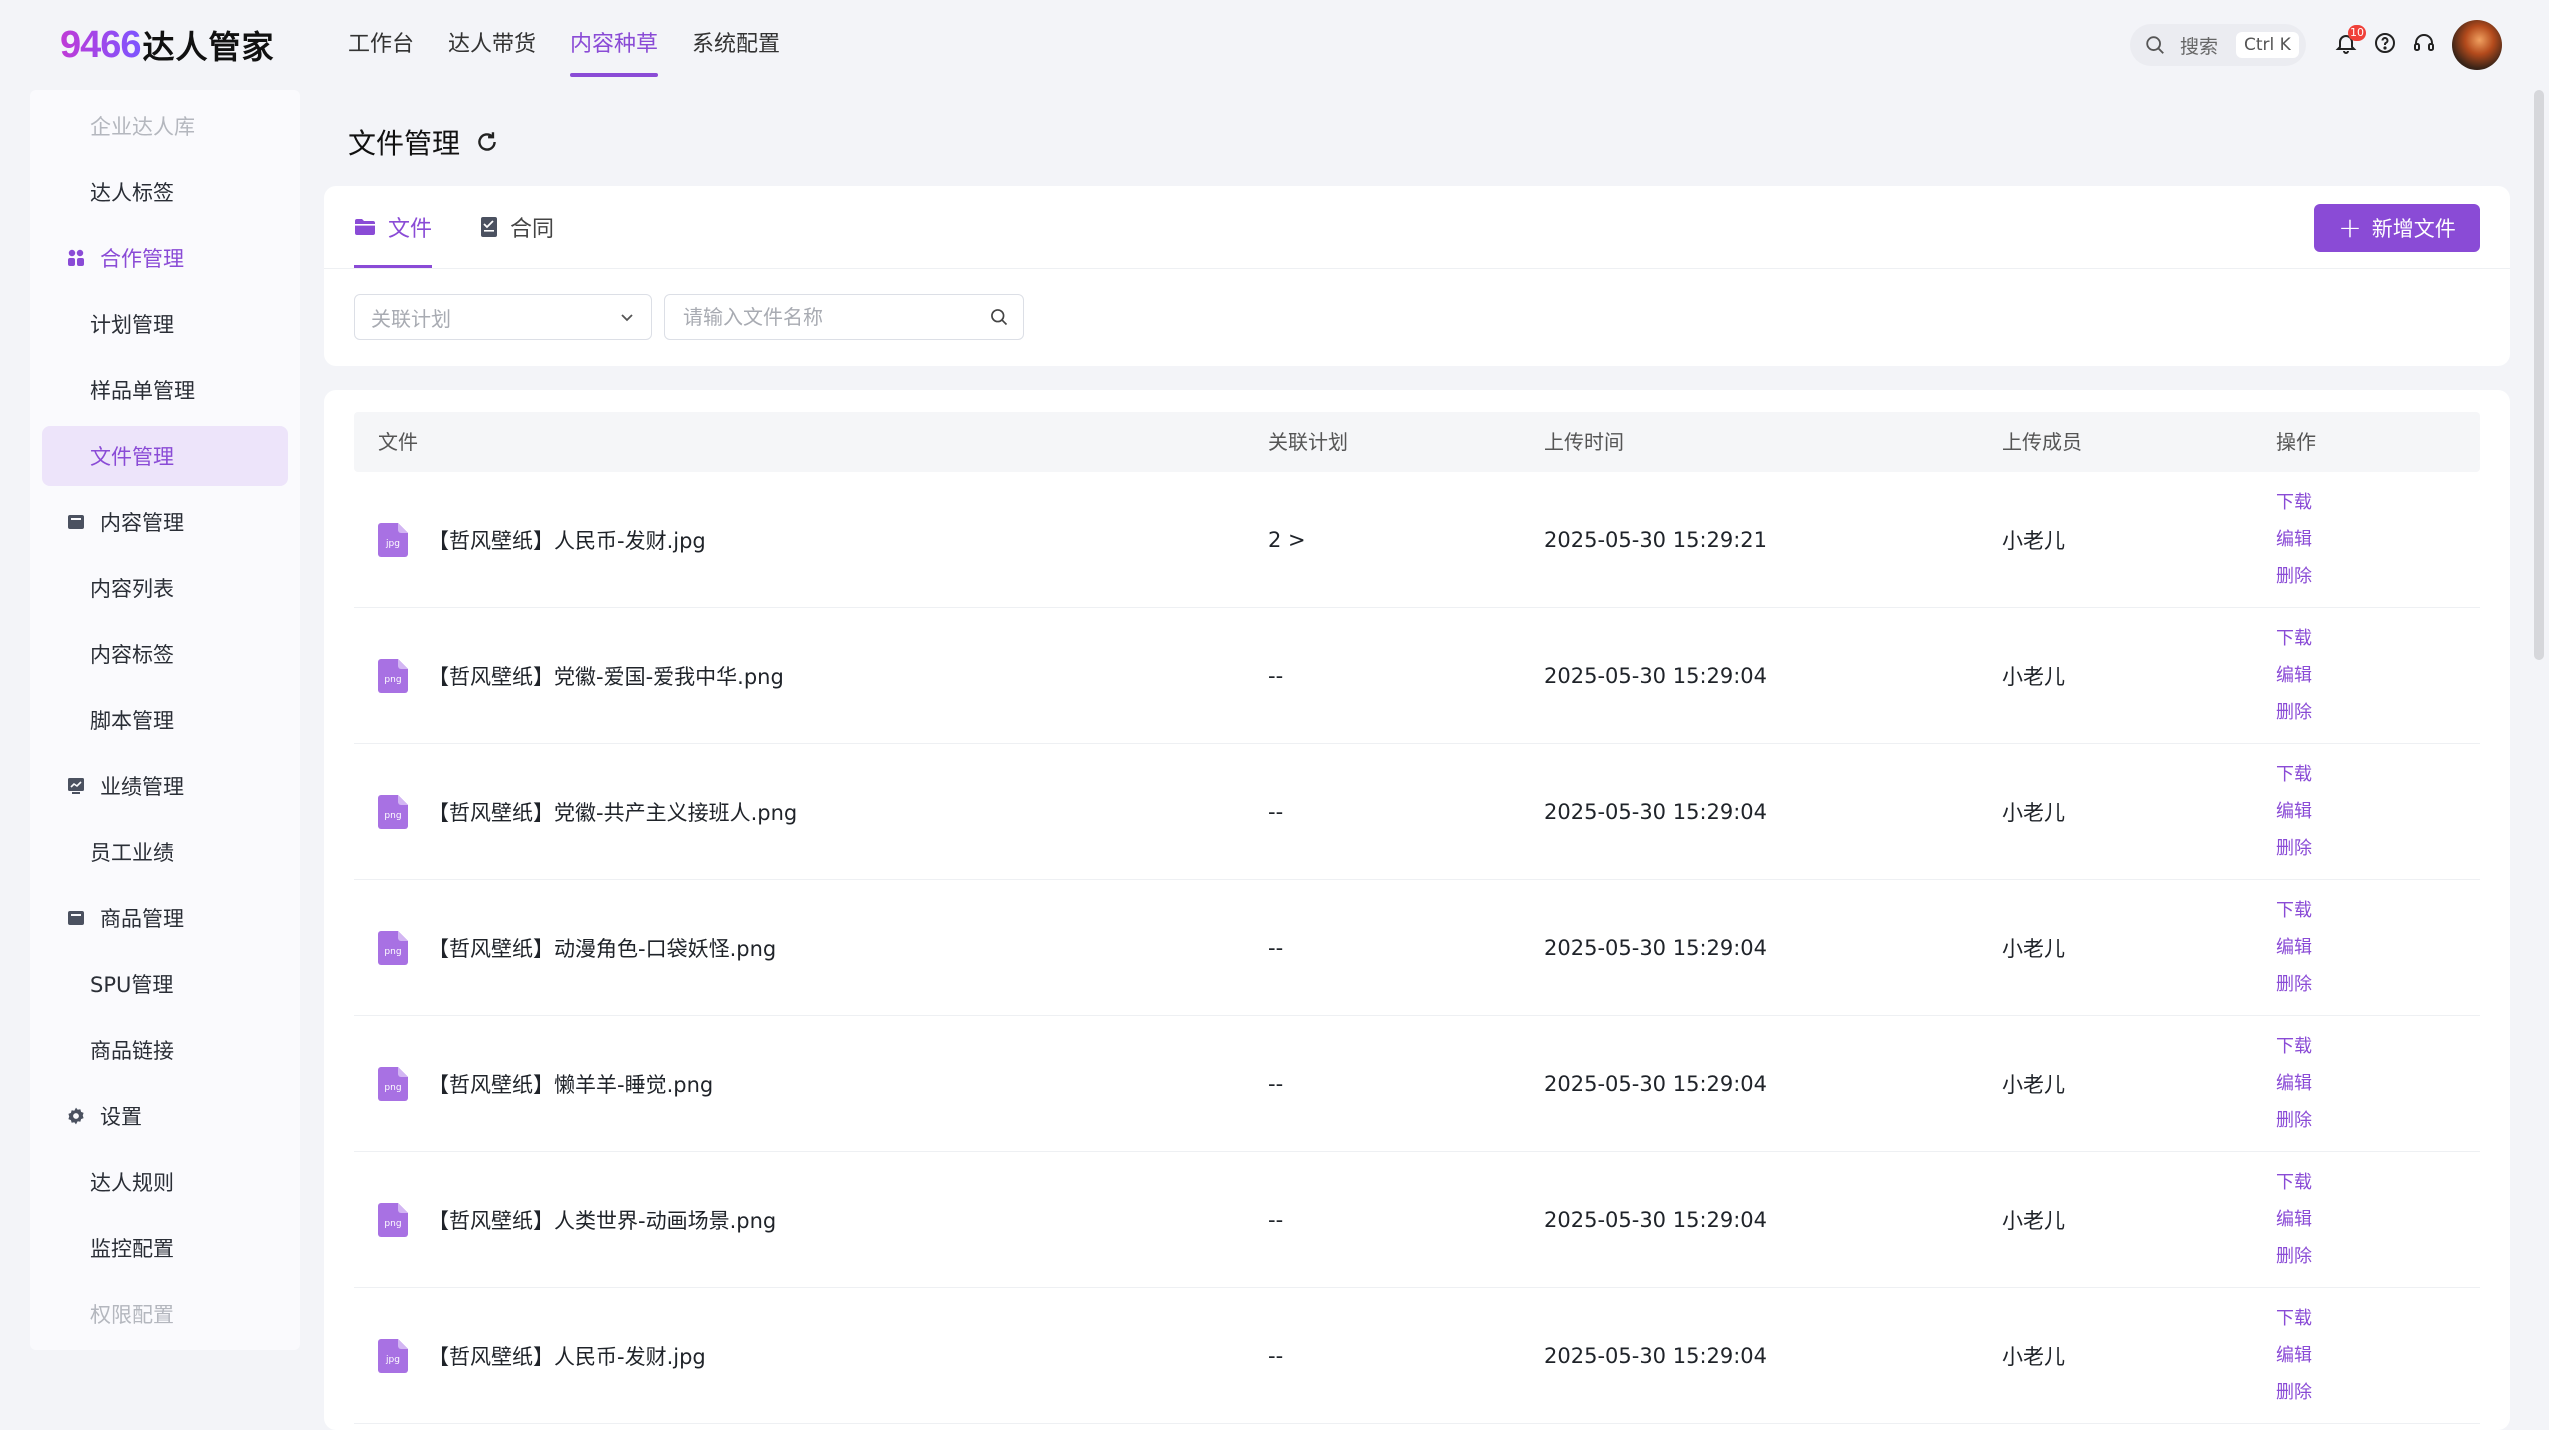 This screenshot has width=2549, height=1430. Describe the element at coordinates (165, 324) in the screenshot. I see `sidebar-item-plan: 计划管理` at that location.